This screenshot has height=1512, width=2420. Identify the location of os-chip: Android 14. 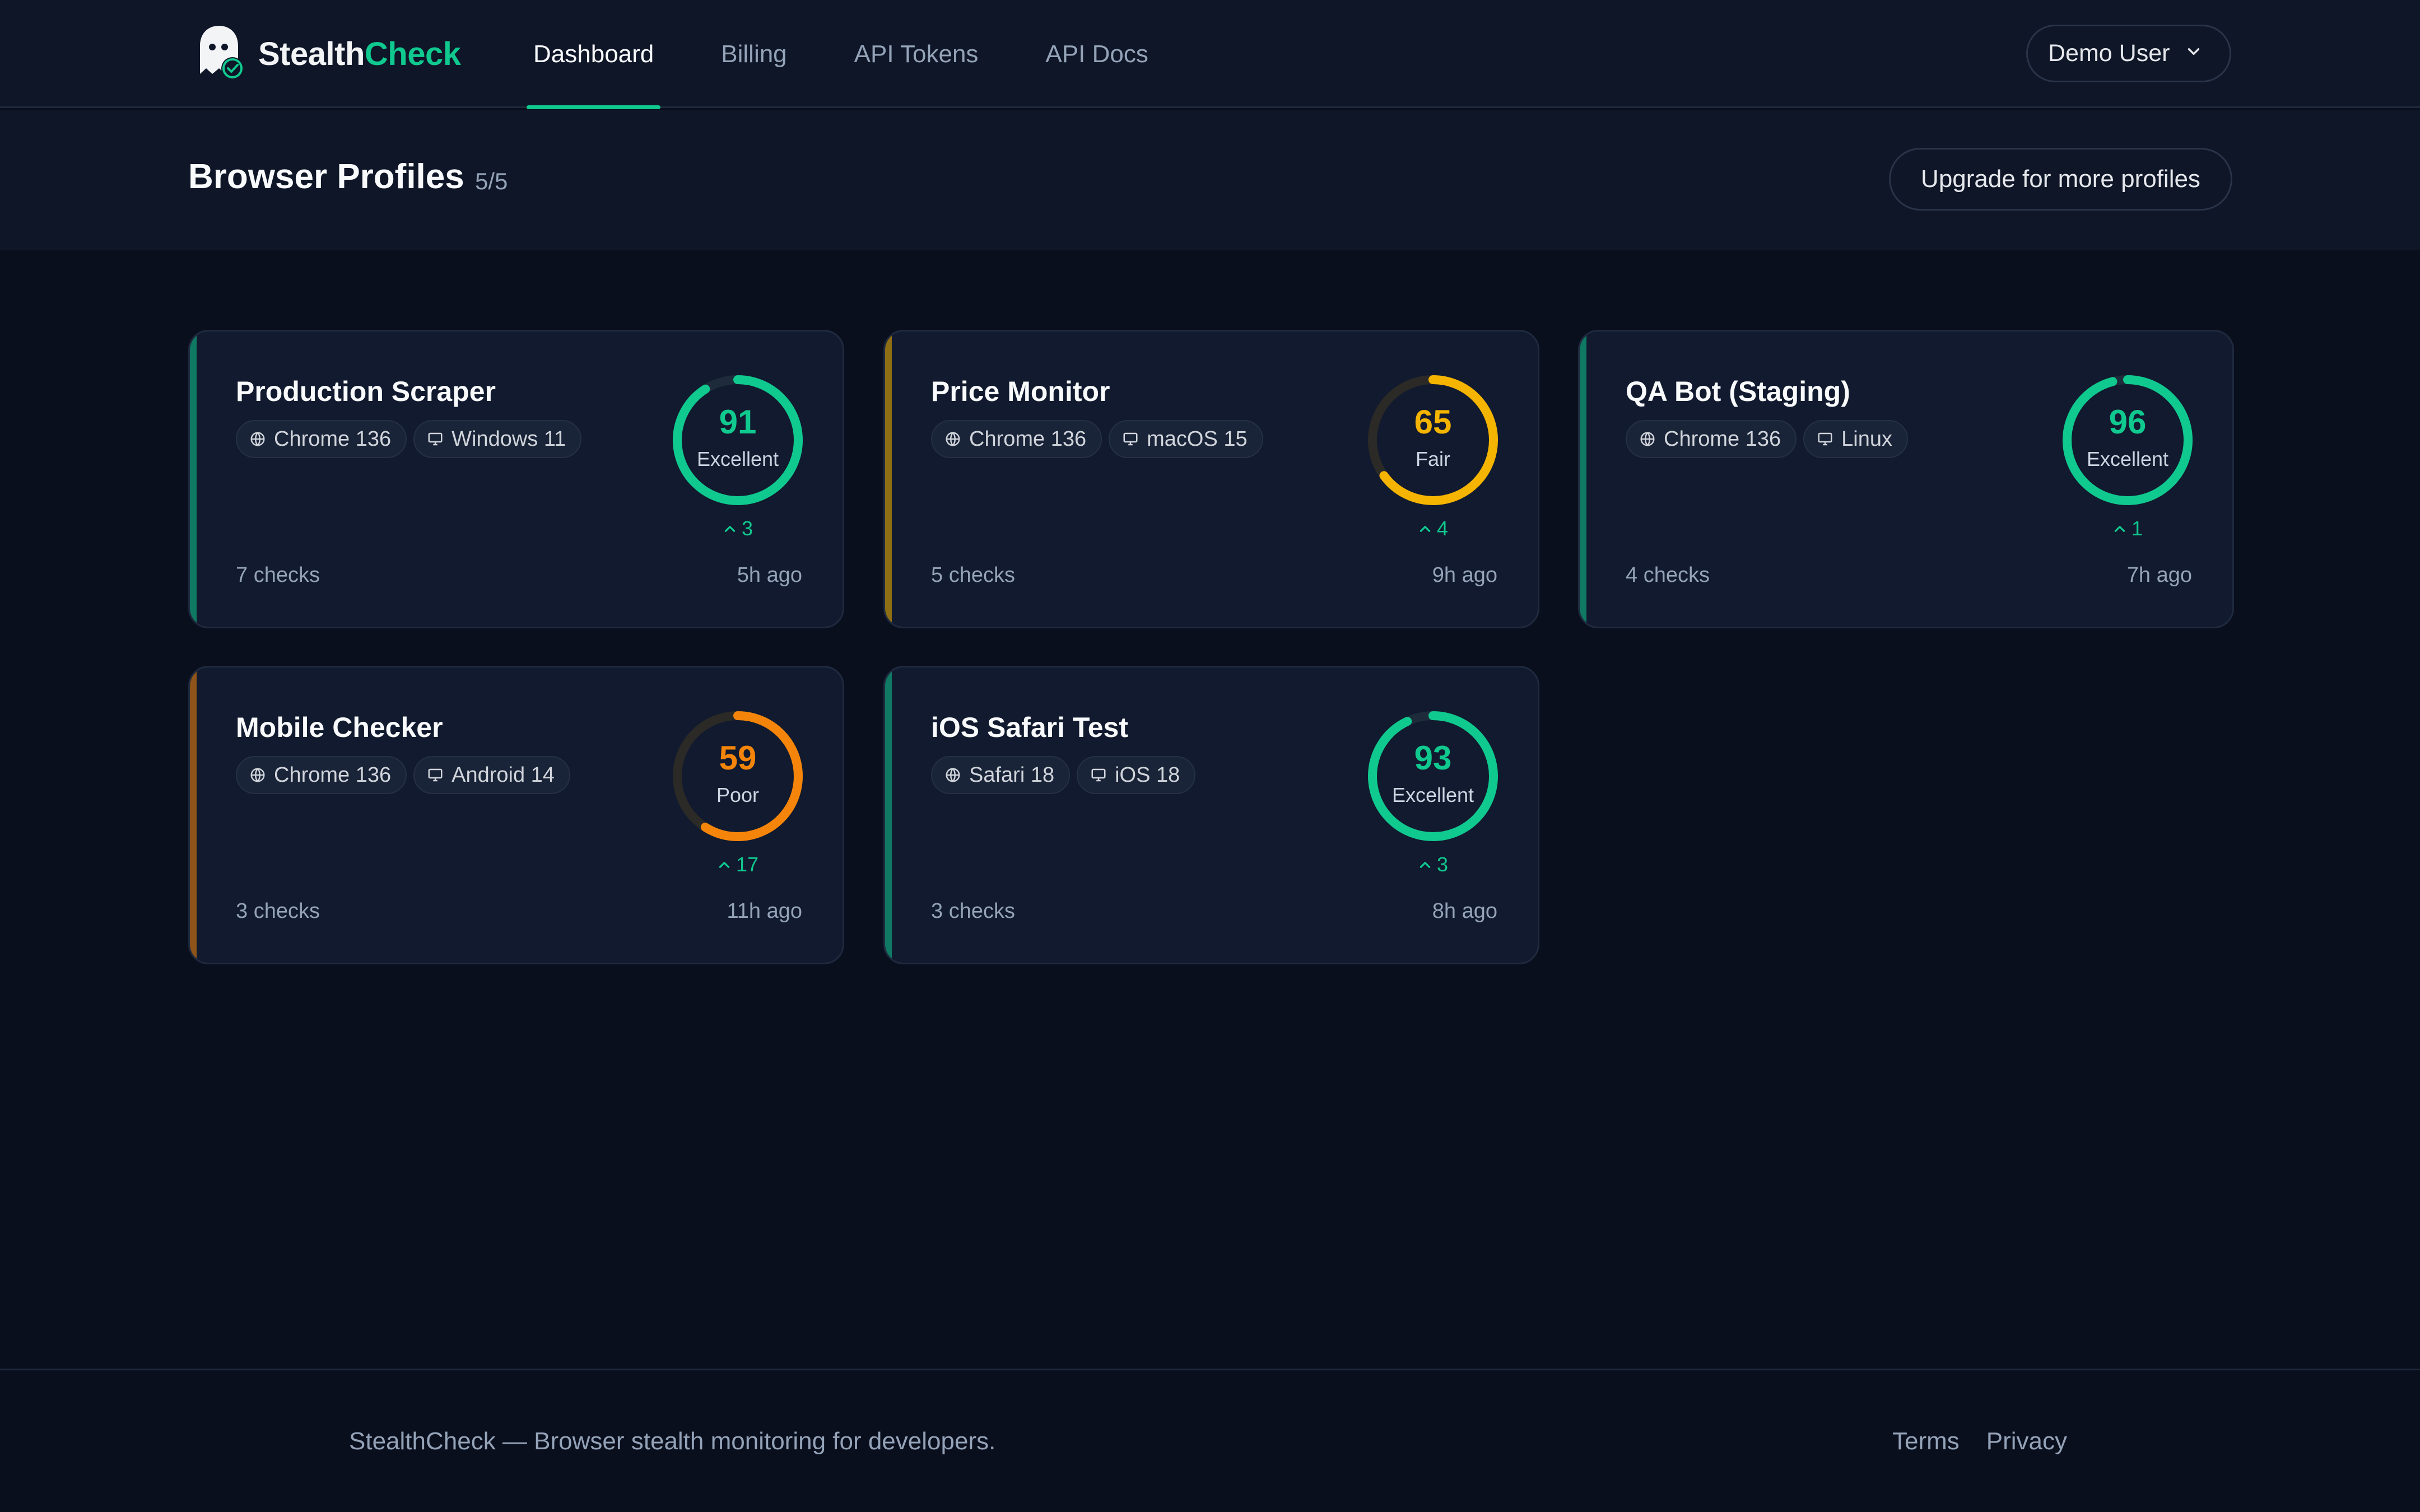
(492, 775).